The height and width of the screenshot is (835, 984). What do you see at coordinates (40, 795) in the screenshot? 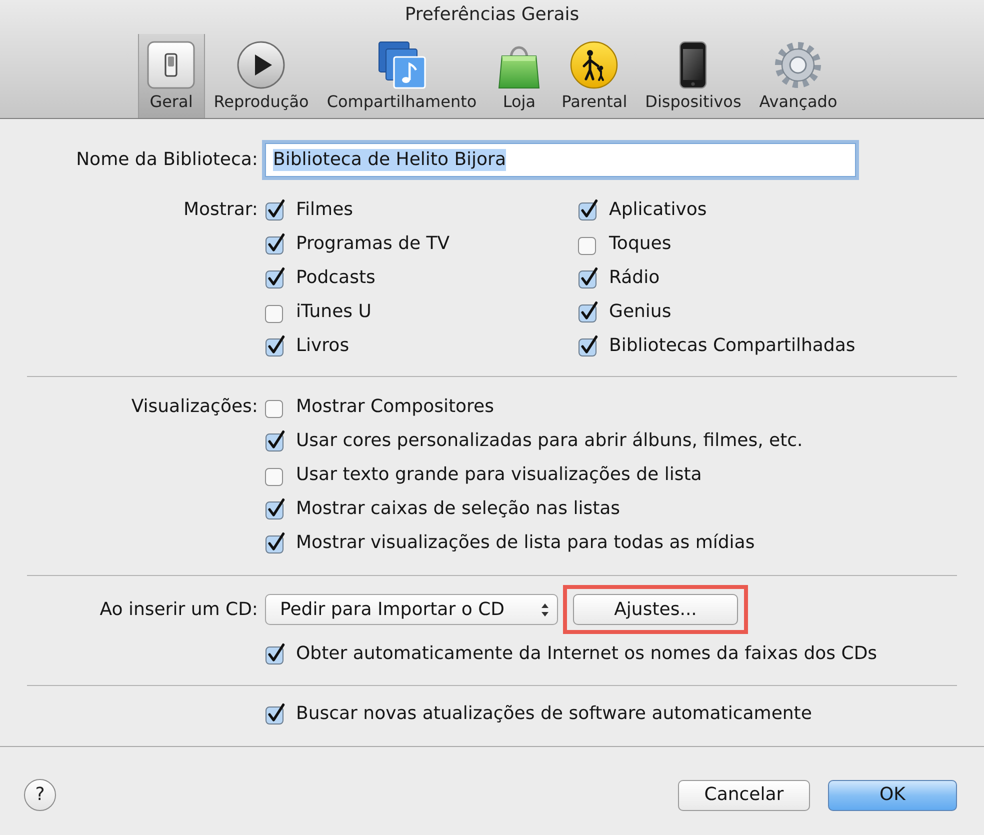
I see `help-button: ?` at bounding box center [40, 795].